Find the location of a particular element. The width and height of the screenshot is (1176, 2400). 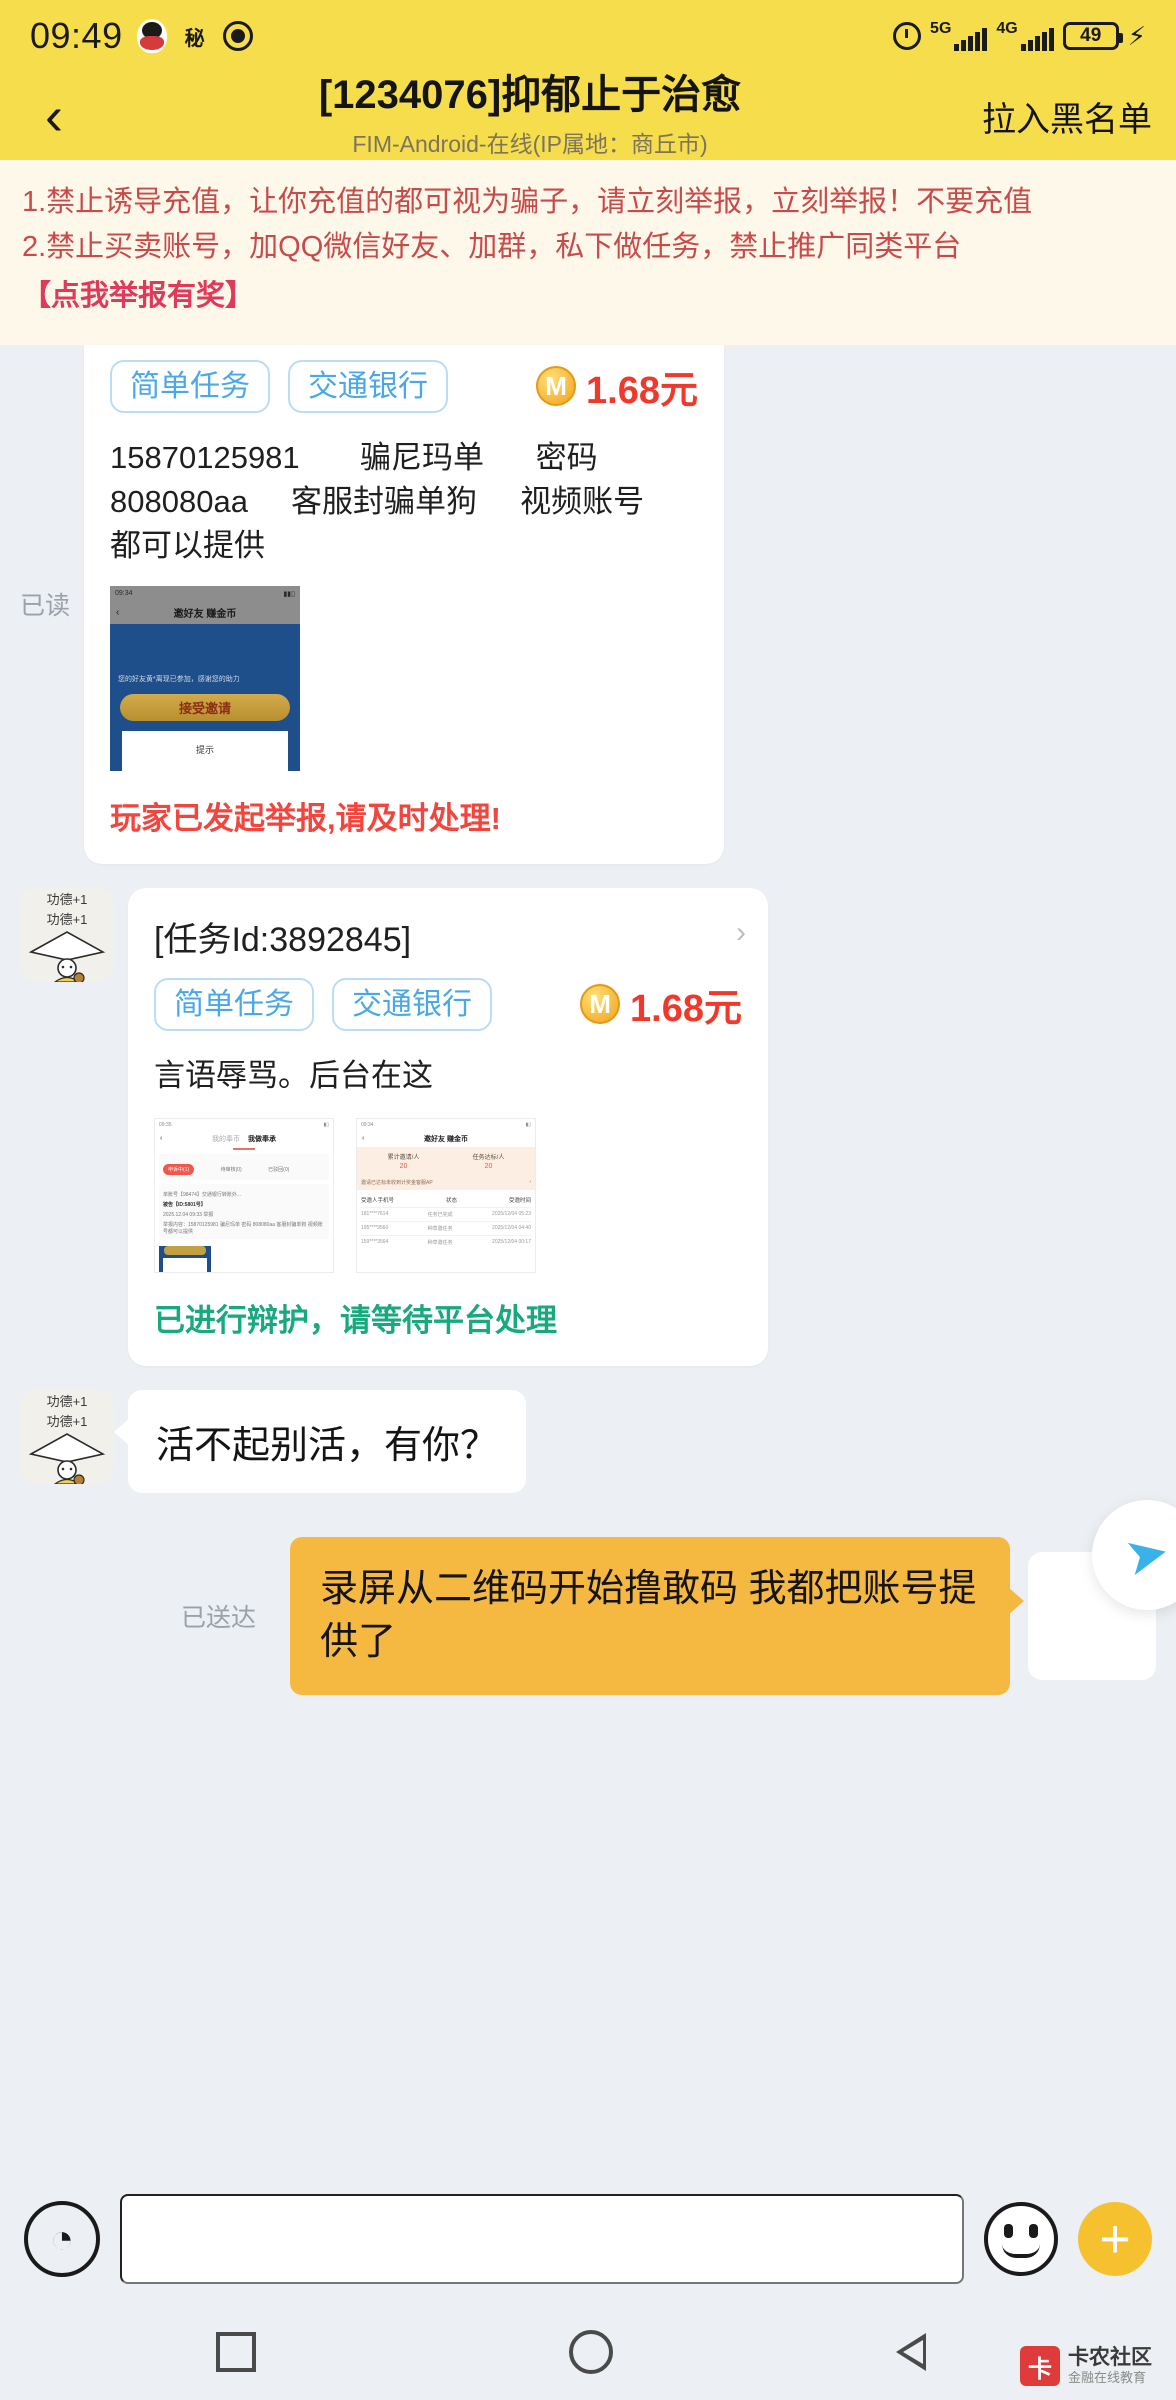

thumb2r-nav: ‹ 邀好友 赚金币 is located at coordinates (446, 1139).